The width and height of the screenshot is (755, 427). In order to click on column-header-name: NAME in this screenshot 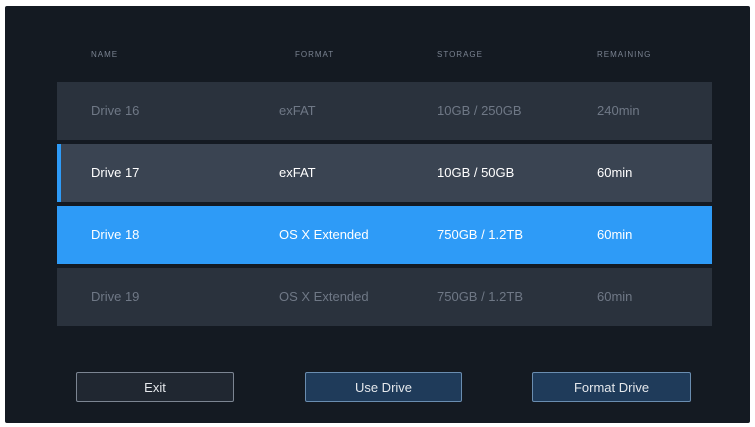, I will do `click(105, 54)`.